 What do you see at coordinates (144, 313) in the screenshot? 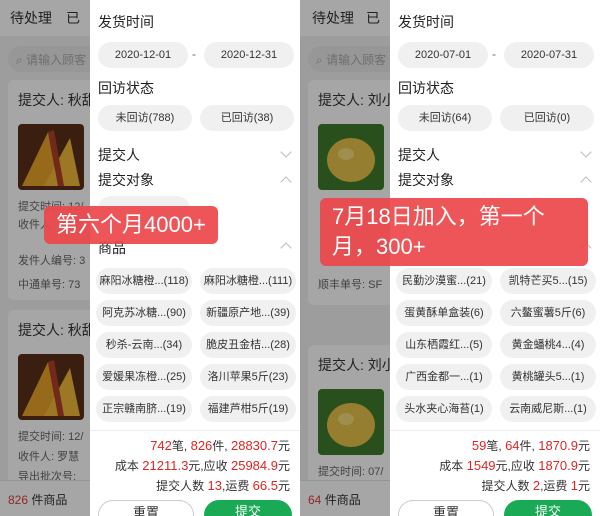
I see `goods-option: 阿克苏冰糖...(90)` at bounding box center [144, 313].